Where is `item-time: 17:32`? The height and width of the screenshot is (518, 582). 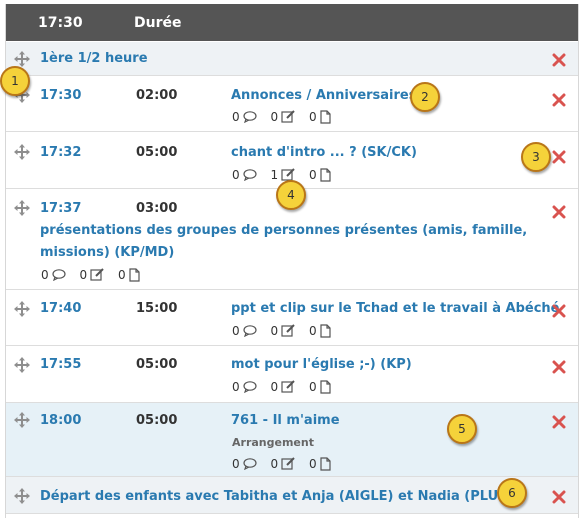 item-time: 17:32 is located at coordinates (60, 152).